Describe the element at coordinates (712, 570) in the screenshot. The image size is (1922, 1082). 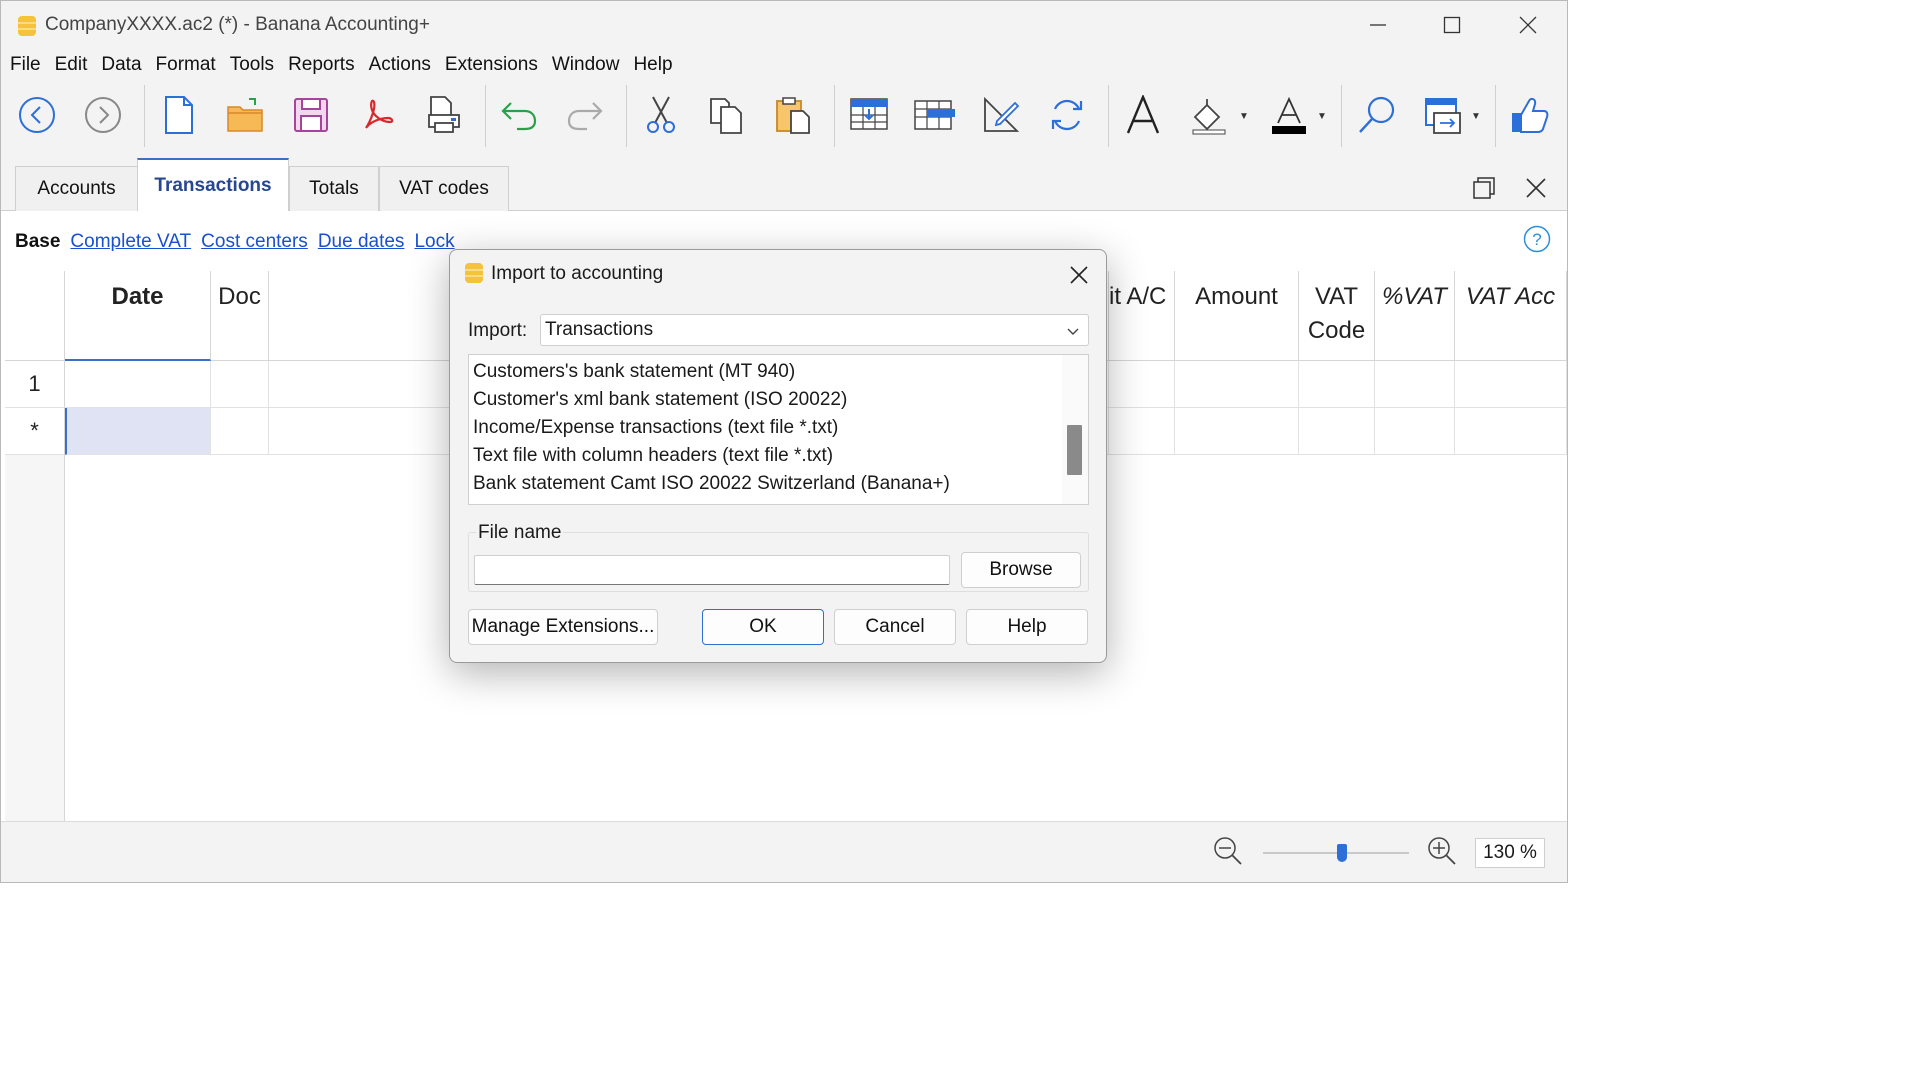
I see `file-name-input` at that location.